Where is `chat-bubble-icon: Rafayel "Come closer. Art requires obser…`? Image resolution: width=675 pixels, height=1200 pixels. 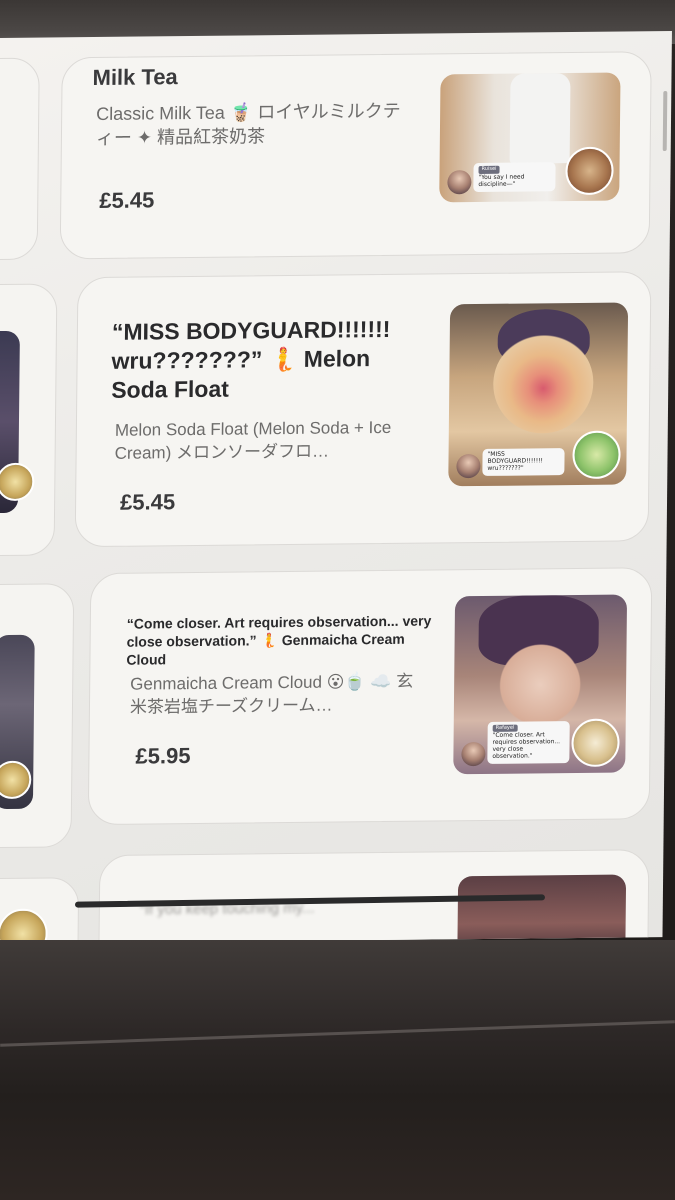 chat-bubble-icon: Rafayel "Come closer. Art requires obser… is located at coordinates (528, 742).